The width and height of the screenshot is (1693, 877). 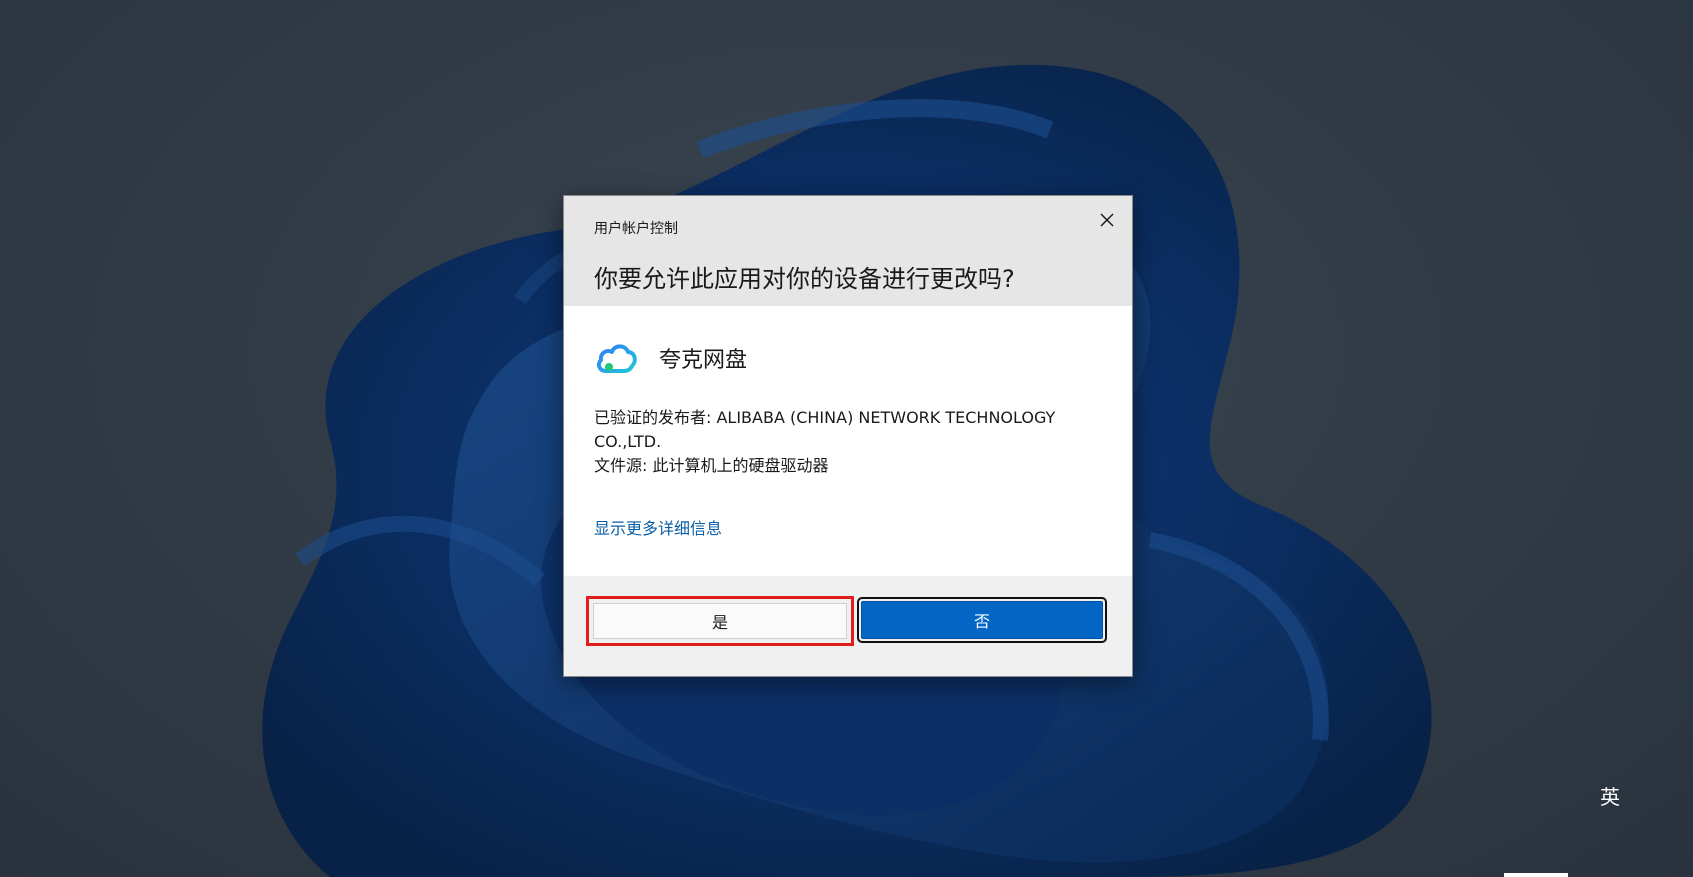 I want to click on ime-indicator: 英, so click(x=1610, y=795).